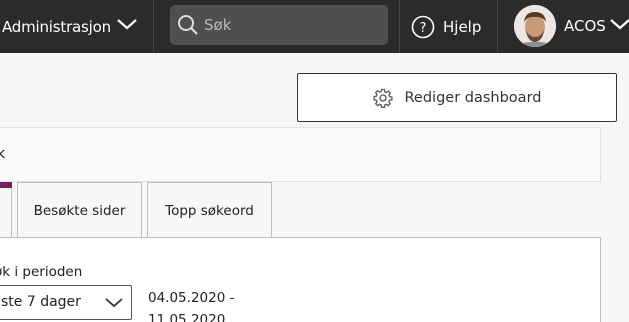 The width and height of the screenshot is (629, 322). What do you see at coordinates (292, 25) in the screenshot?
I see `search-input` at bounding box center [292, 25].